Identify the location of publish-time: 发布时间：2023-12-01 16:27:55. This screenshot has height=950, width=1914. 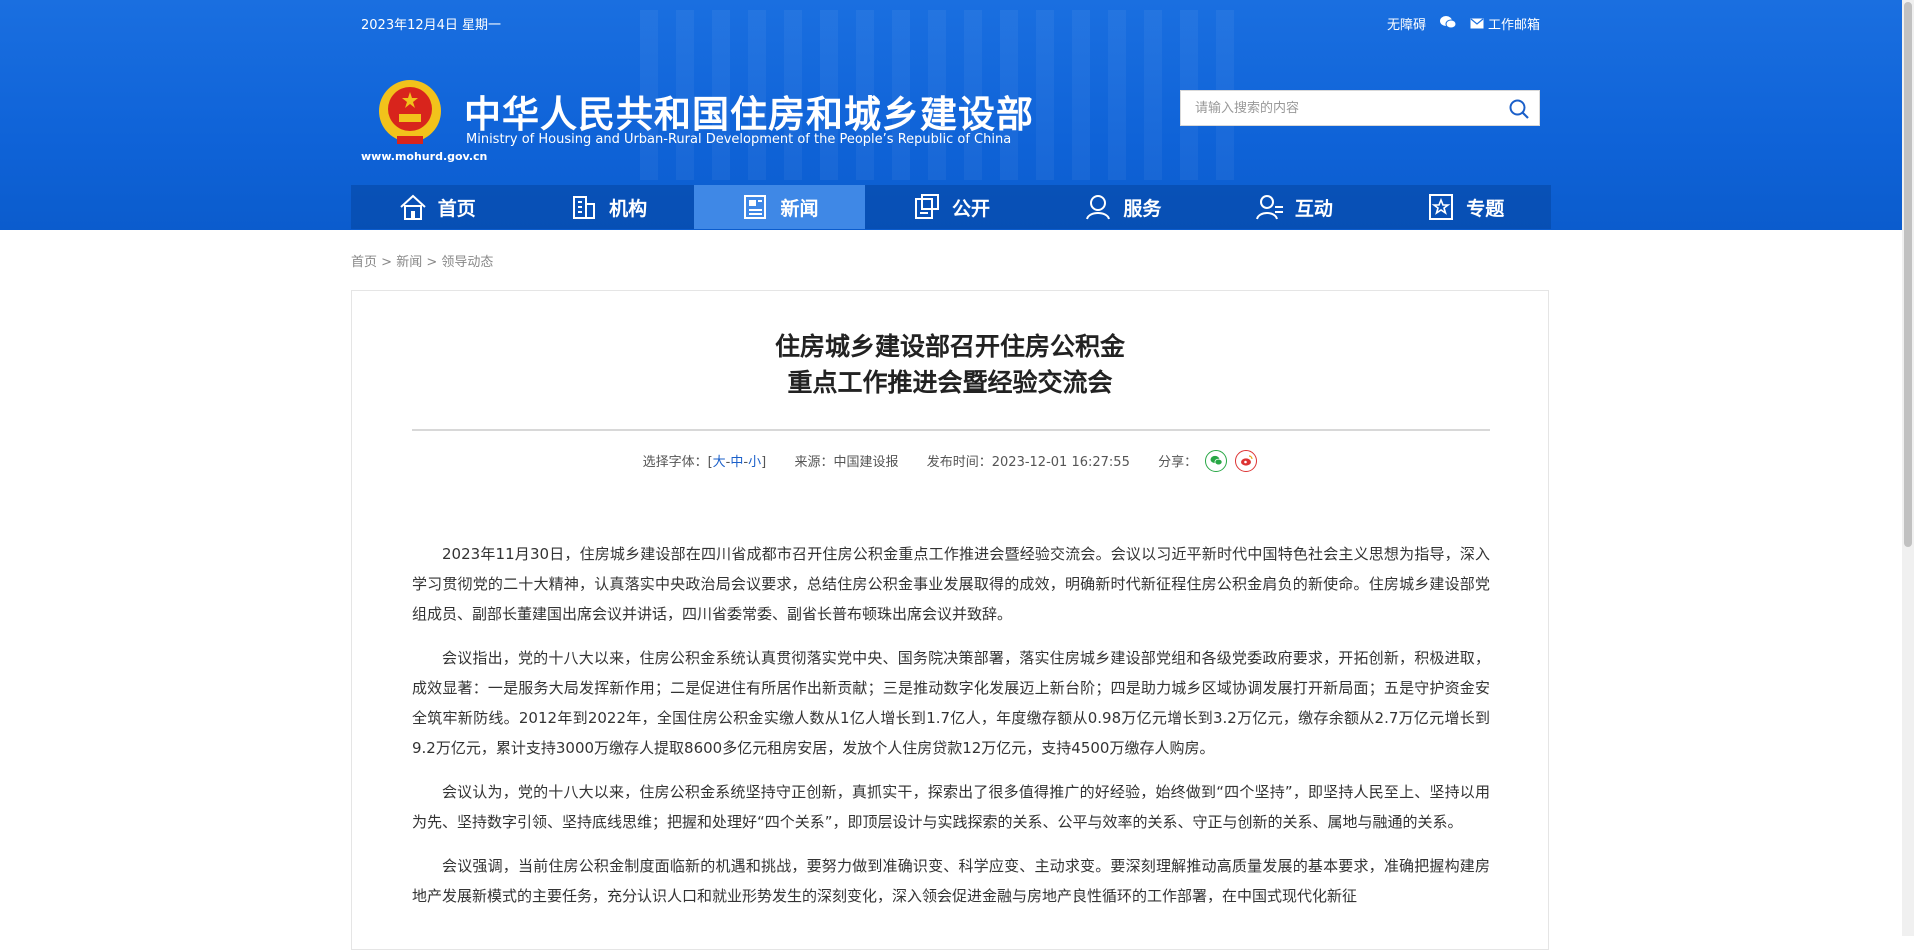
(1028, 462).